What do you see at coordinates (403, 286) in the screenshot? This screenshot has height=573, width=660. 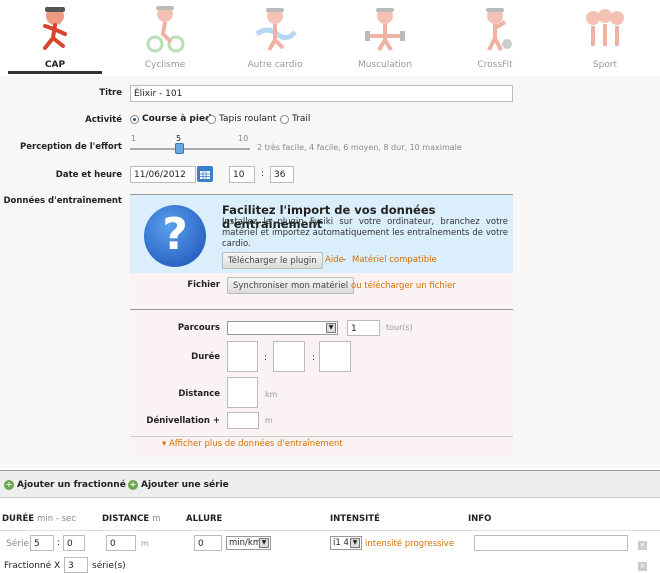 I see `upload-file-link: ou télécharger un fichier` at bounding box center [403, 286].